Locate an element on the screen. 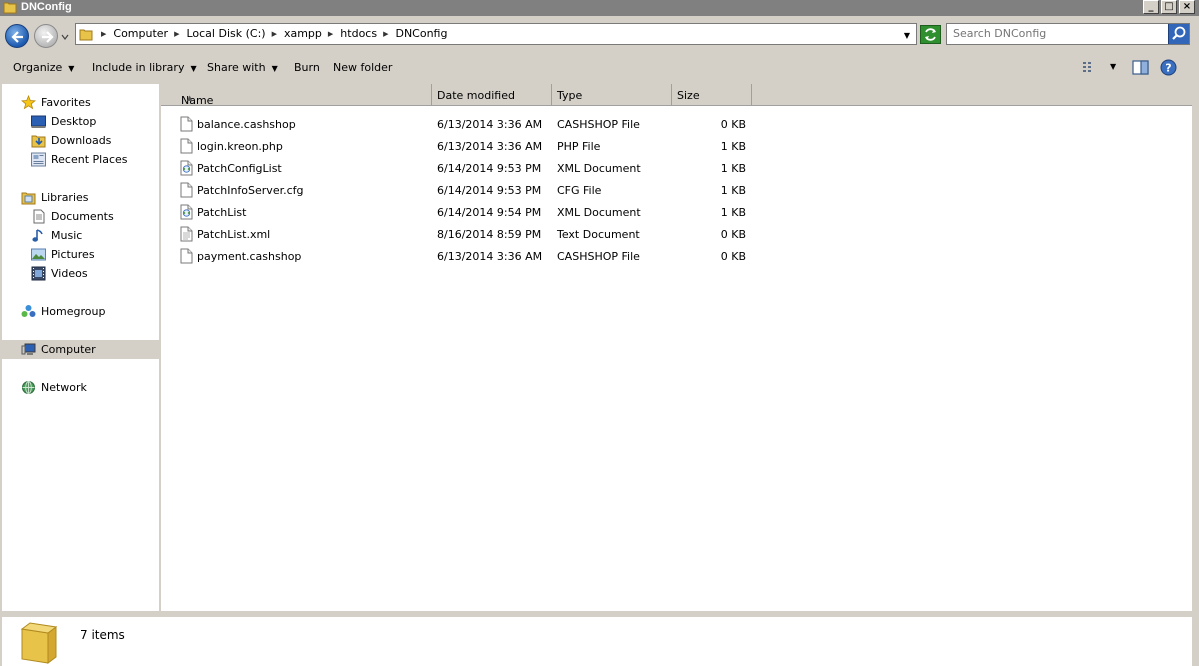  star-icon is located at coordinates (28, 102).